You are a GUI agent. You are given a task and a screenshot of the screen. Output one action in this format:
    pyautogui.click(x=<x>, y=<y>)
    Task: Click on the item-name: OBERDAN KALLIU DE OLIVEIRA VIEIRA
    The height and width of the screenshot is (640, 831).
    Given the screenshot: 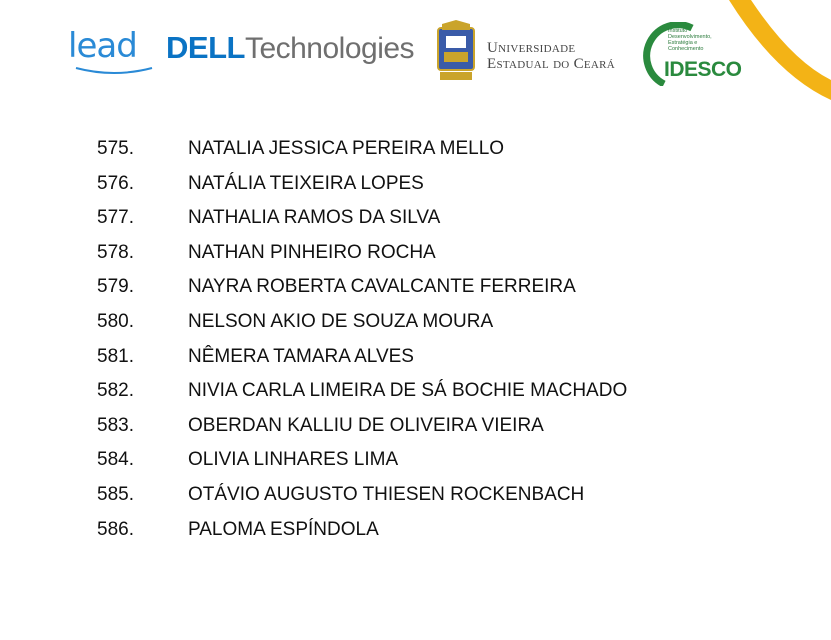 What is the action you would take?
    pyautogui.click(x=366, y=425)
    